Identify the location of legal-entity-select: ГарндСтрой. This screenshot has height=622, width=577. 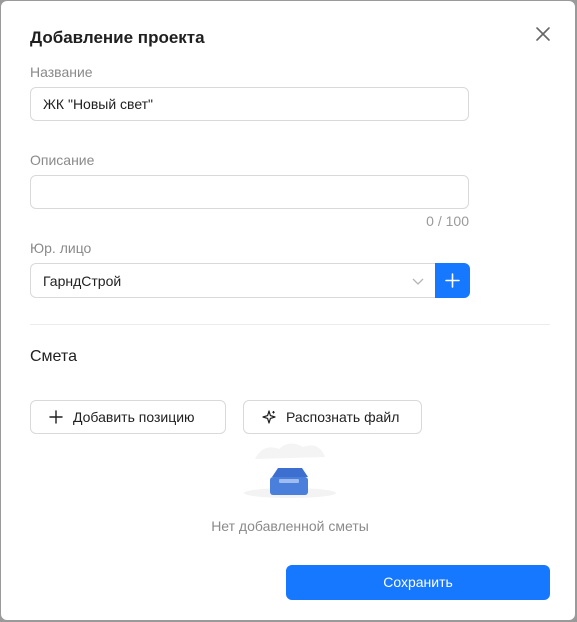
(233, 280).